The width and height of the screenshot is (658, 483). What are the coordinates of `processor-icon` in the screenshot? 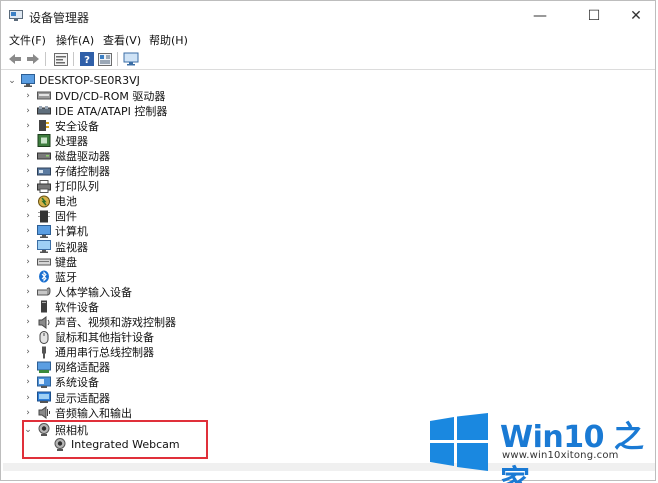 It's located at (44, 141).